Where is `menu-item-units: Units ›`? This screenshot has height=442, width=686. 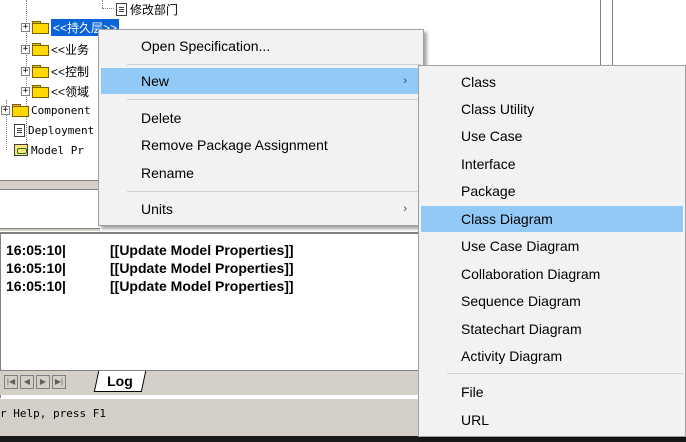 menu-item-units: Units › is located at coordinates (261, 209).